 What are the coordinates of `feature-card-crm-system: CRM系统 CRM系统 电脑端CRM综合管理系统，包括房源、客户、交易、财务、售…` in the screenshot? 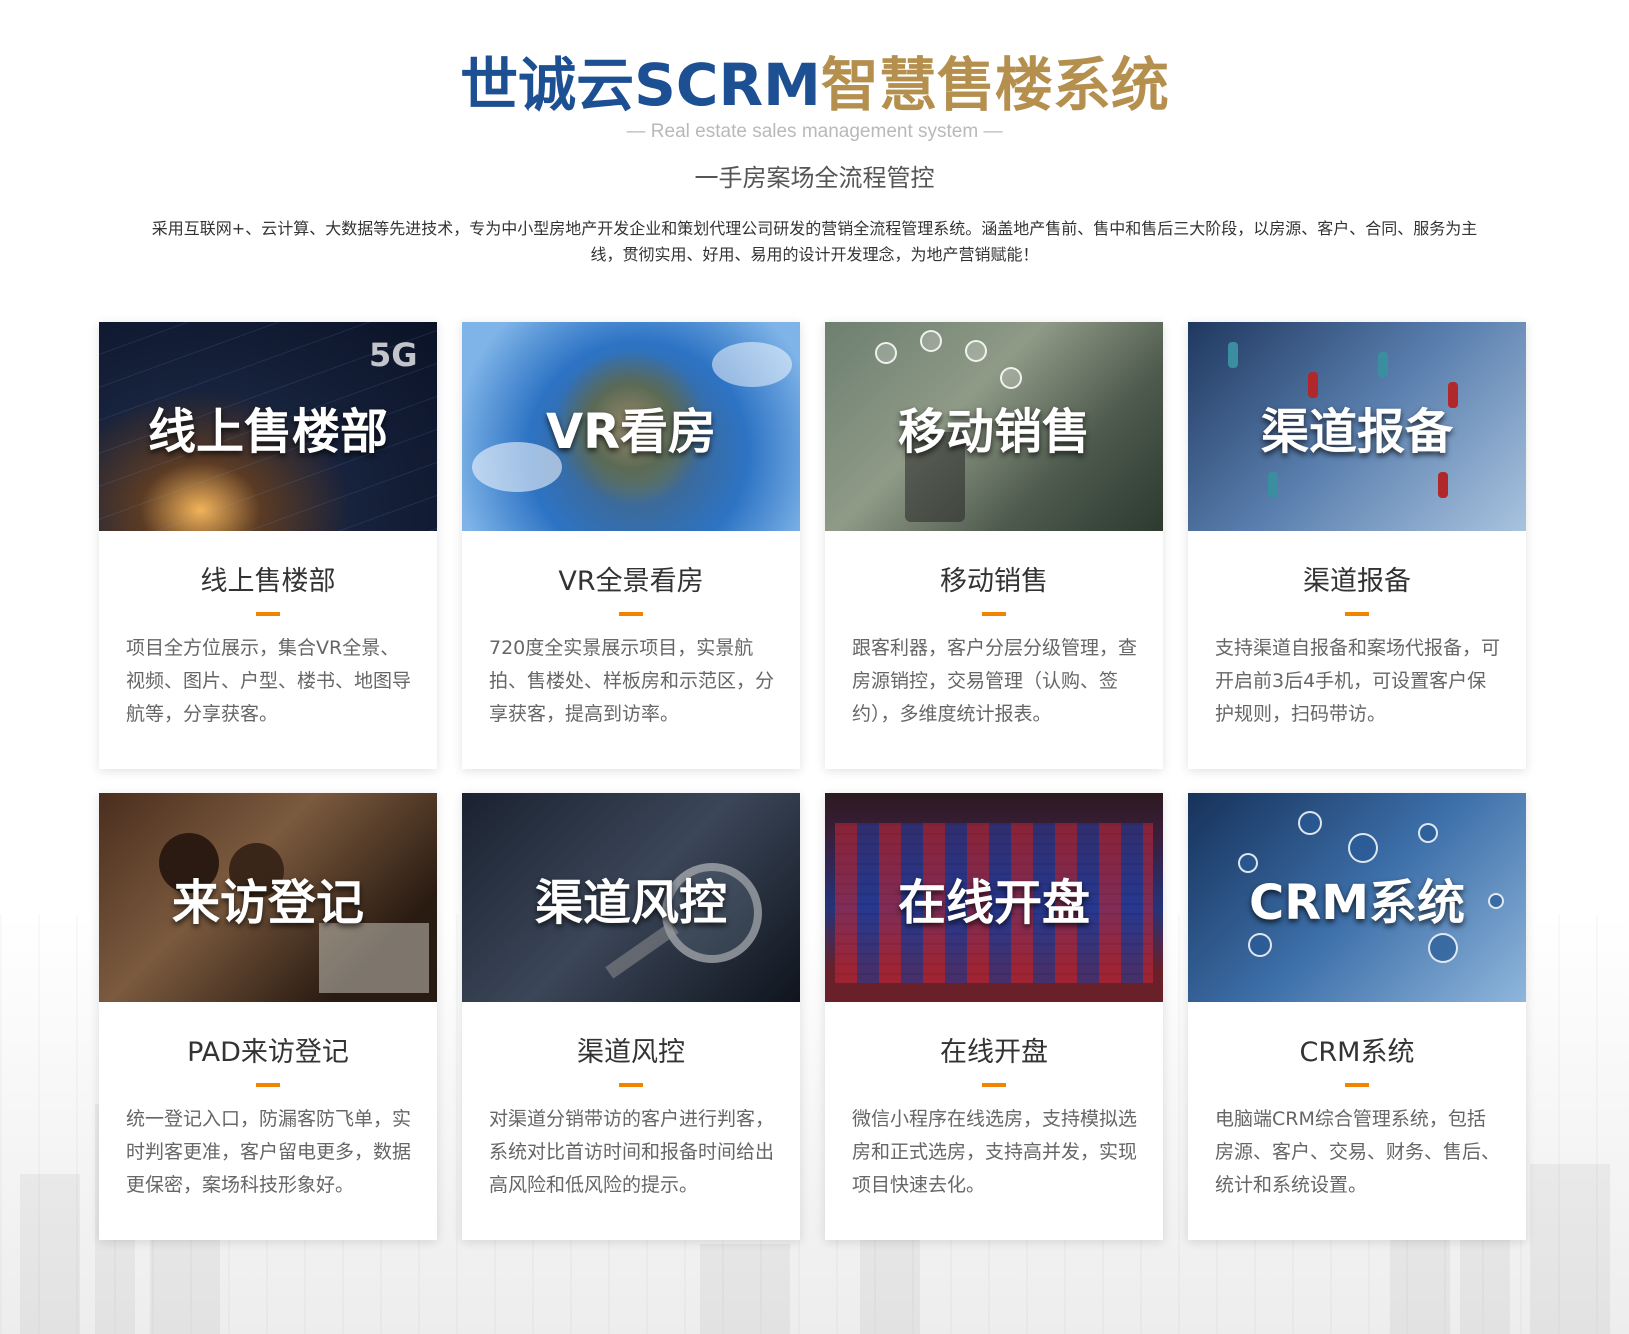 It's located at (1357, 1016).